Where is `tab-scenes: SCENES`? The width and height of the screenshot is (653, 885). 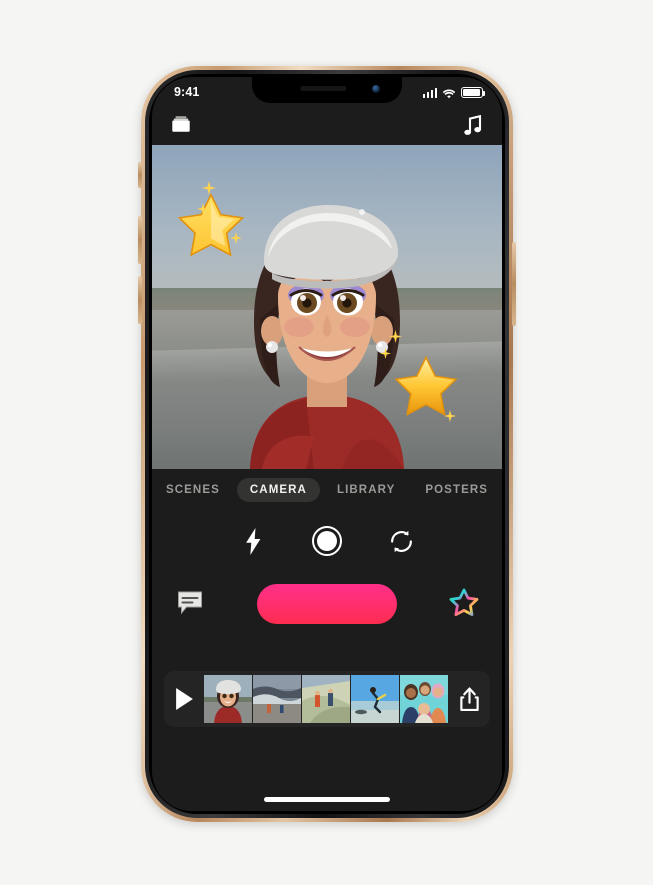 tab-scenes: SCENES is located at coordinates (193, 490).